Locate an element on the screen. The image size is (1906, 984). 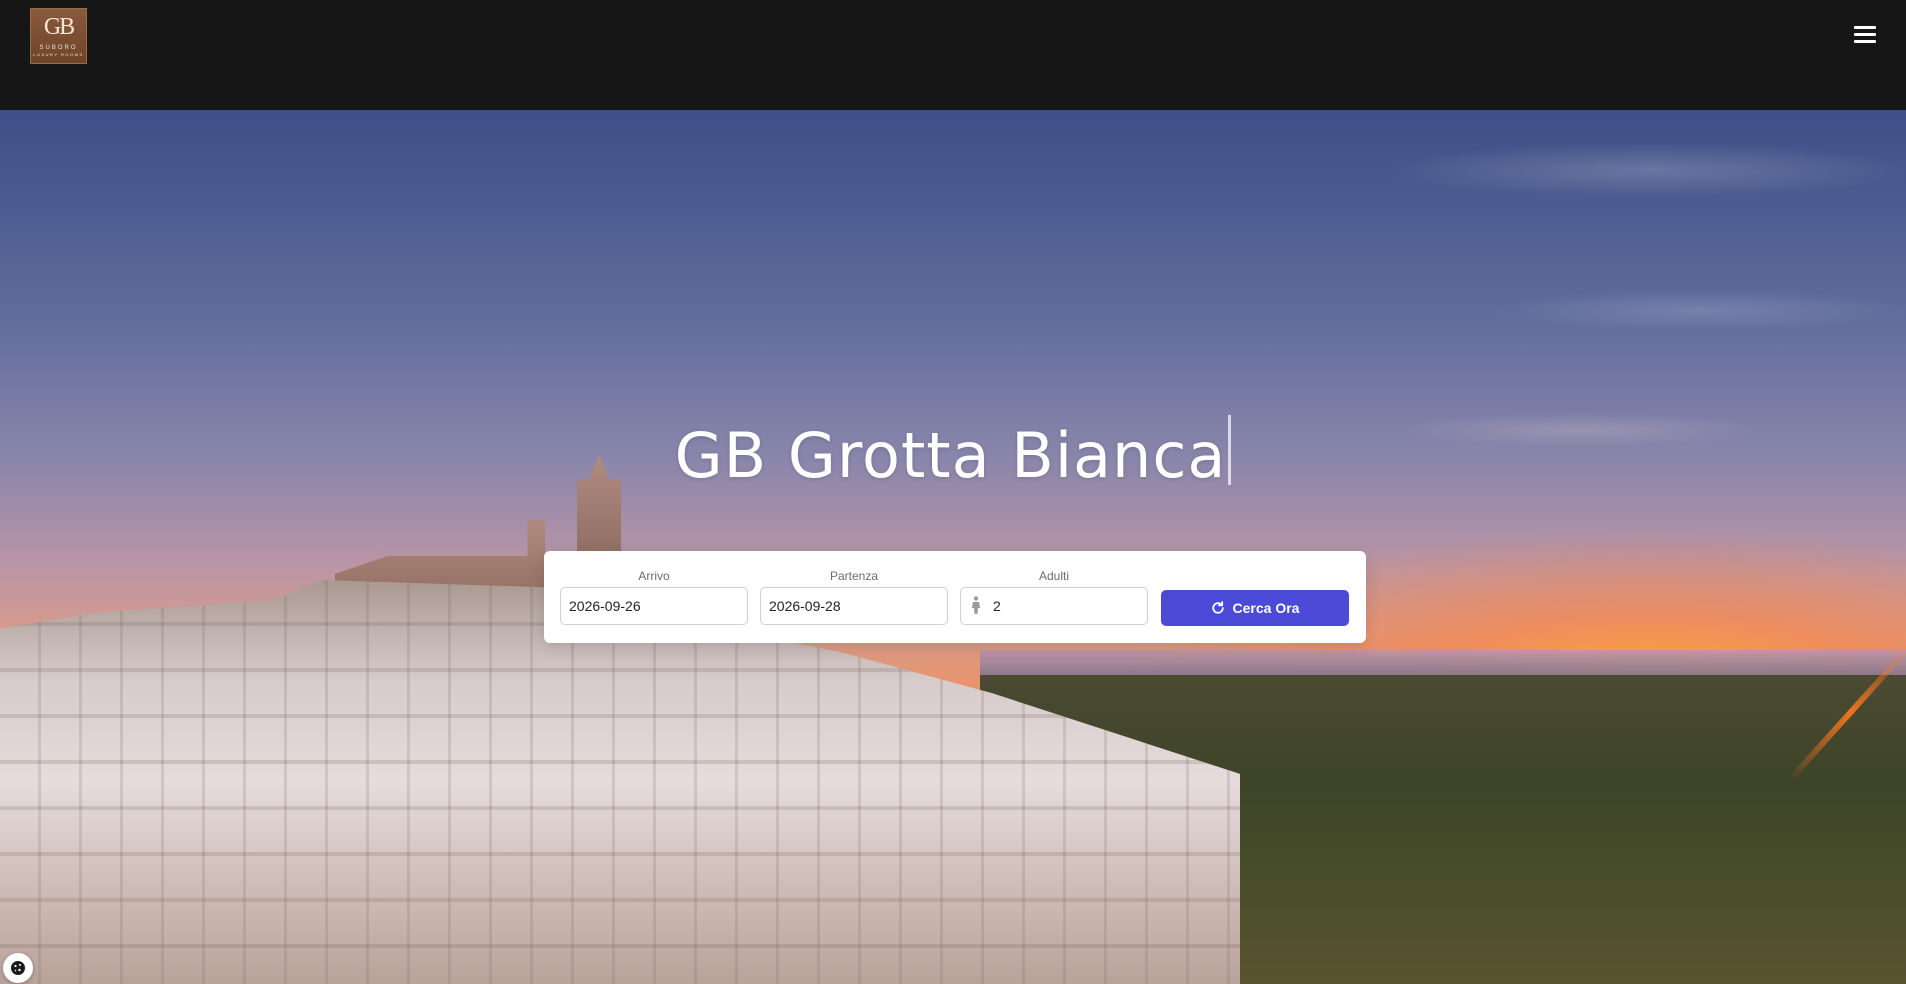
departure-date-input is located at coordinates (854, 606).